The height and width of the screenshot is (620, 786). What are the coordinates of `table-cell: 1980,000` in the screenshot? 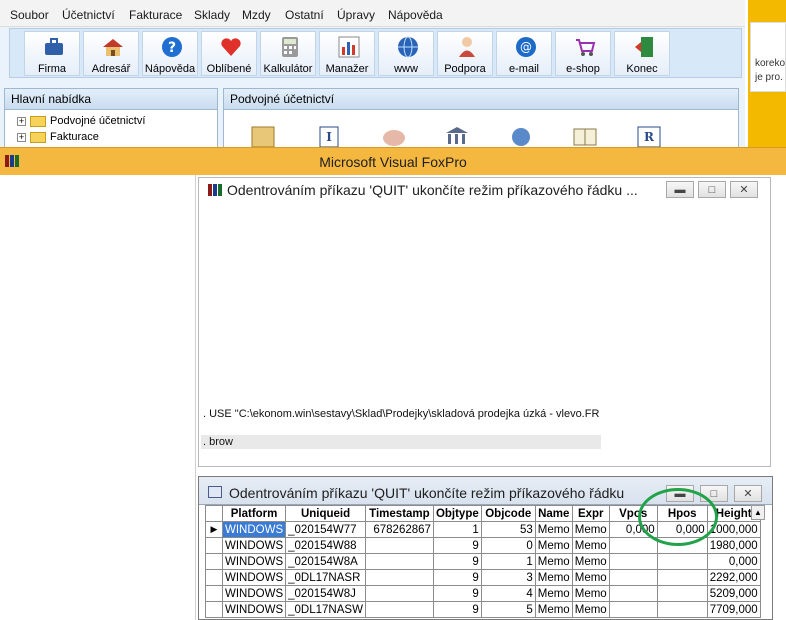 It's located at (733, 545).